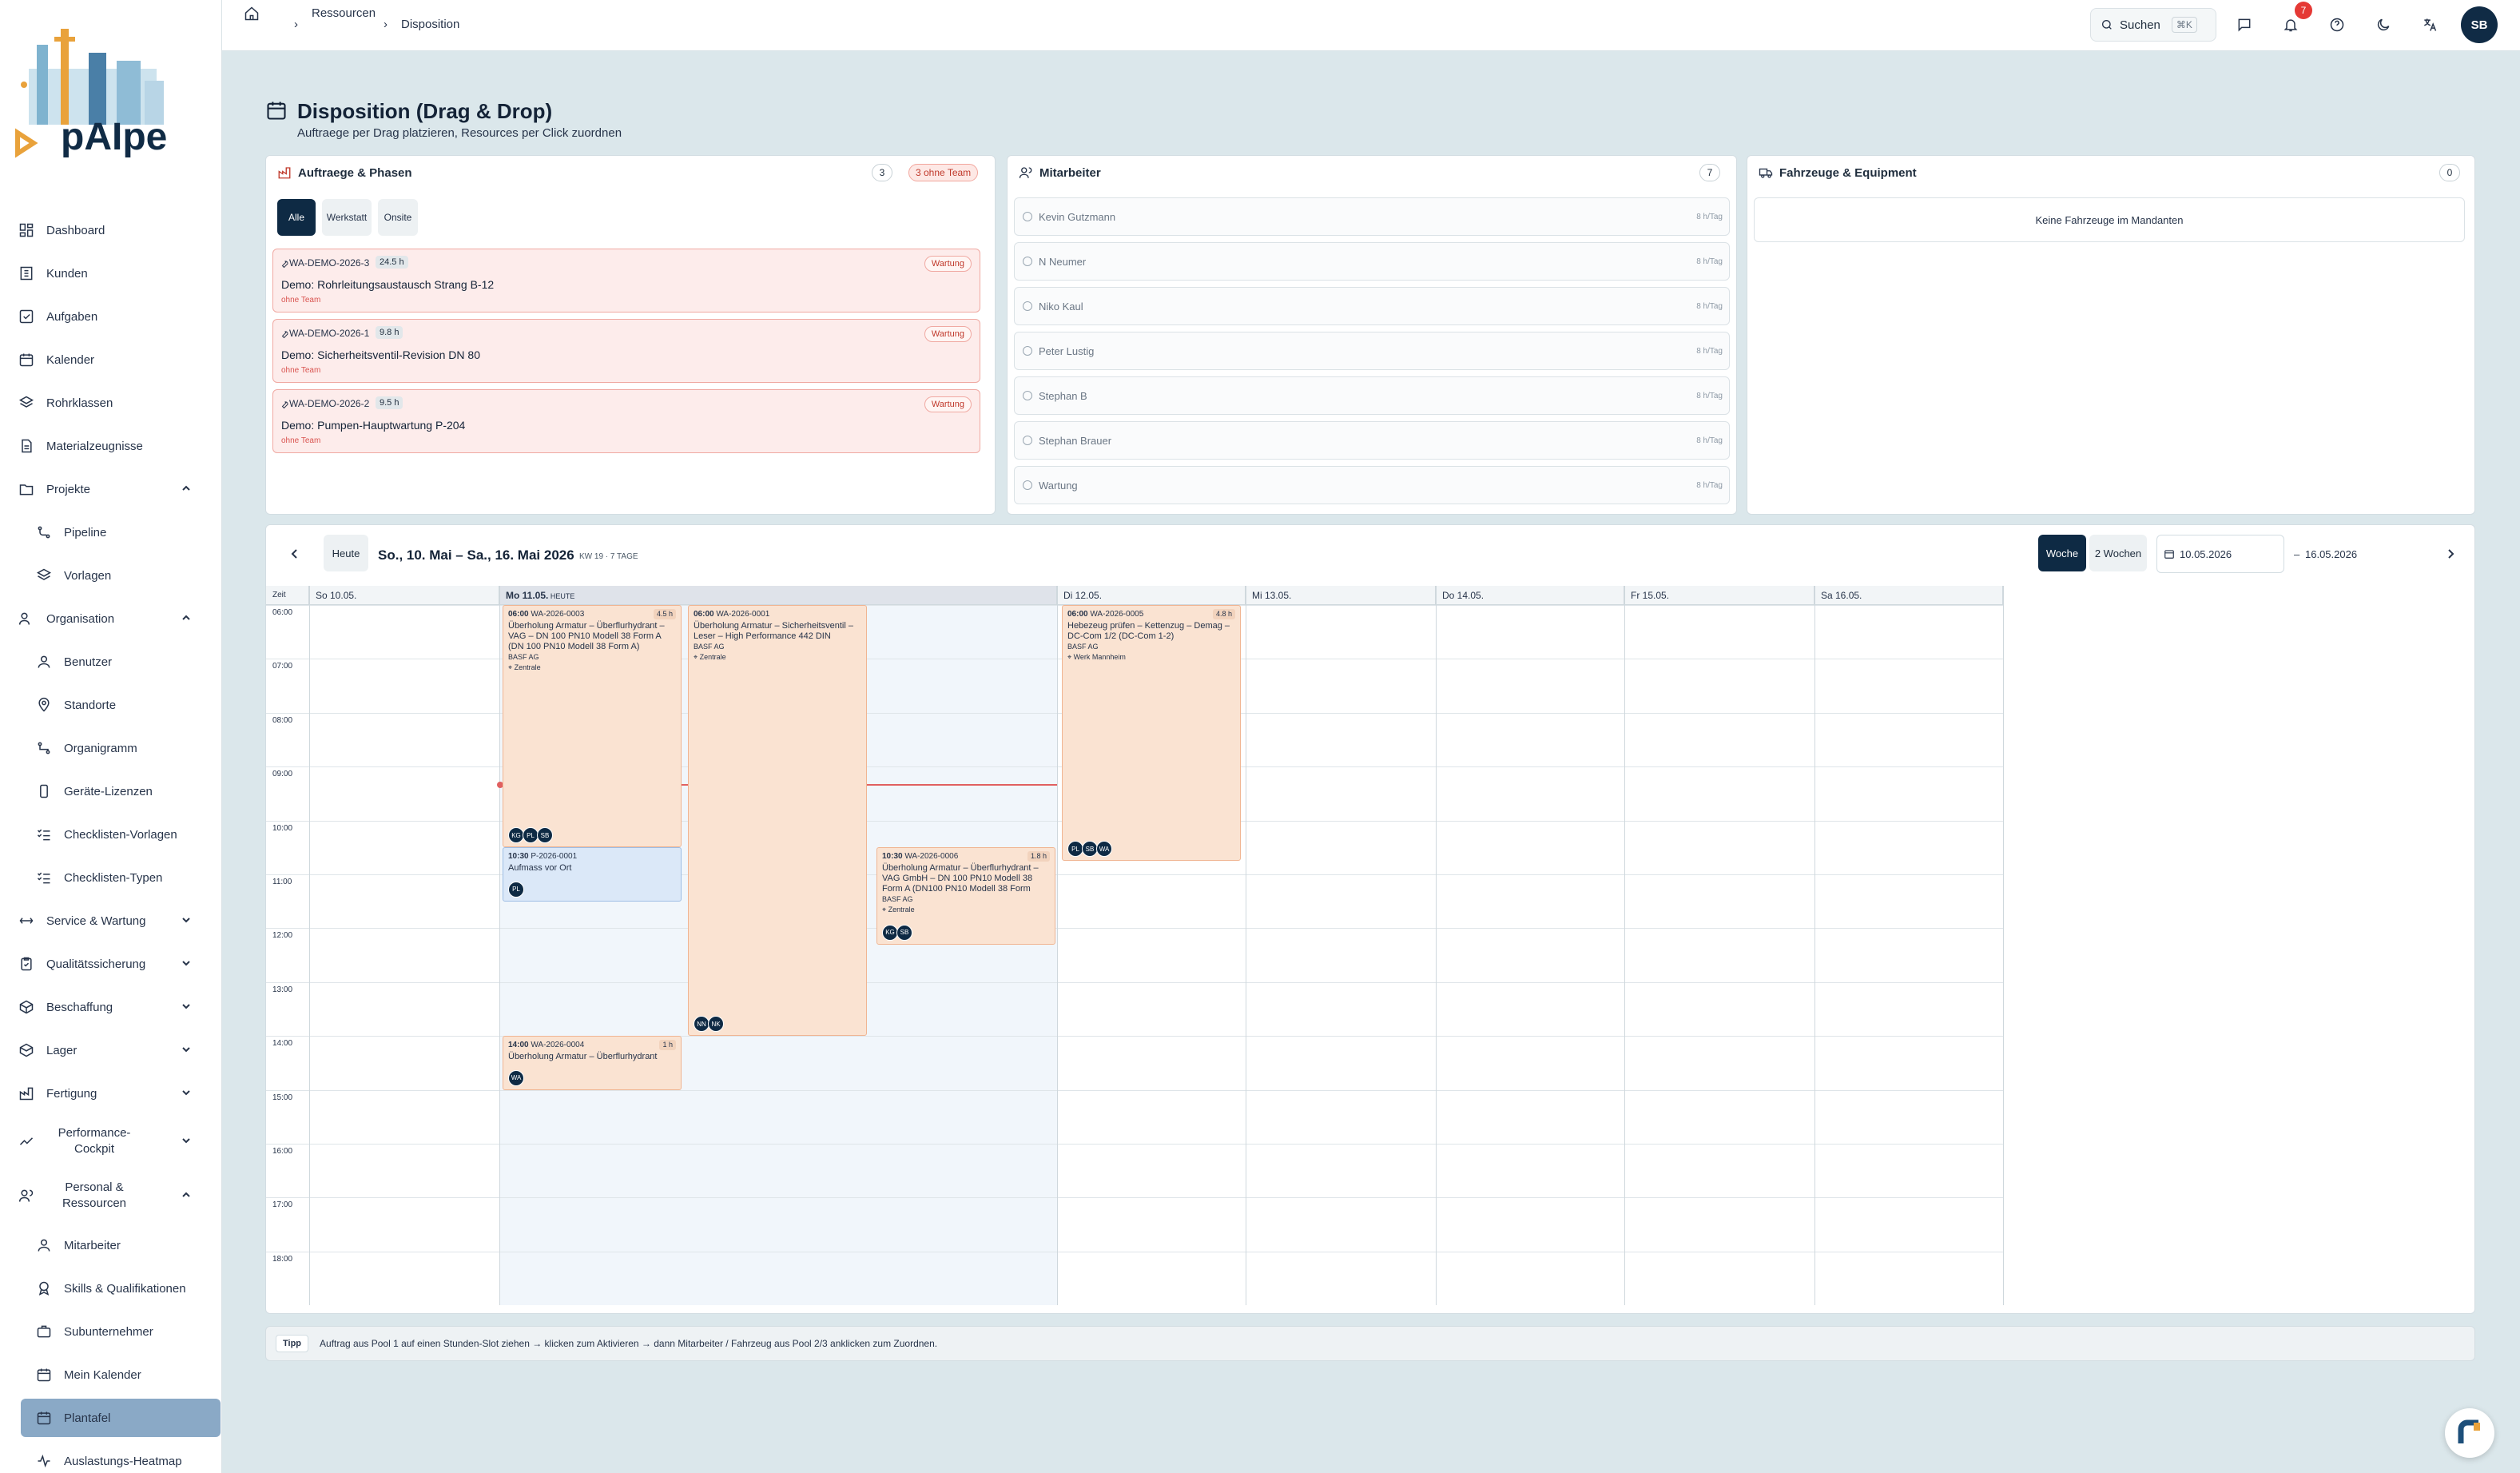 This screenshot has width=2520, height=1473. I want to click on sidebar-item-lager: Lager, so click(116, 1050).